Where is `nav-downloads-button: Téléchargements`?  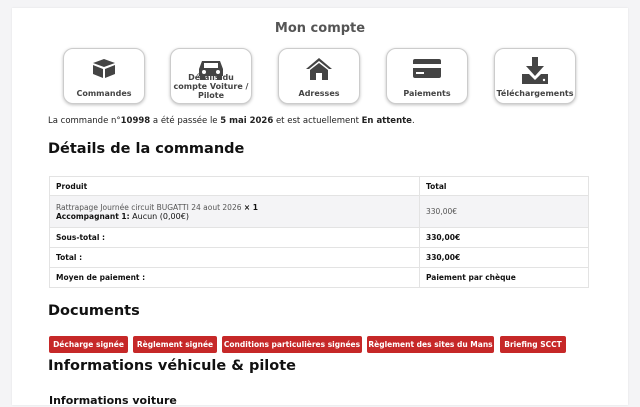 nav-downloads-button: Téléchargements is located at coordinates (535, 76).